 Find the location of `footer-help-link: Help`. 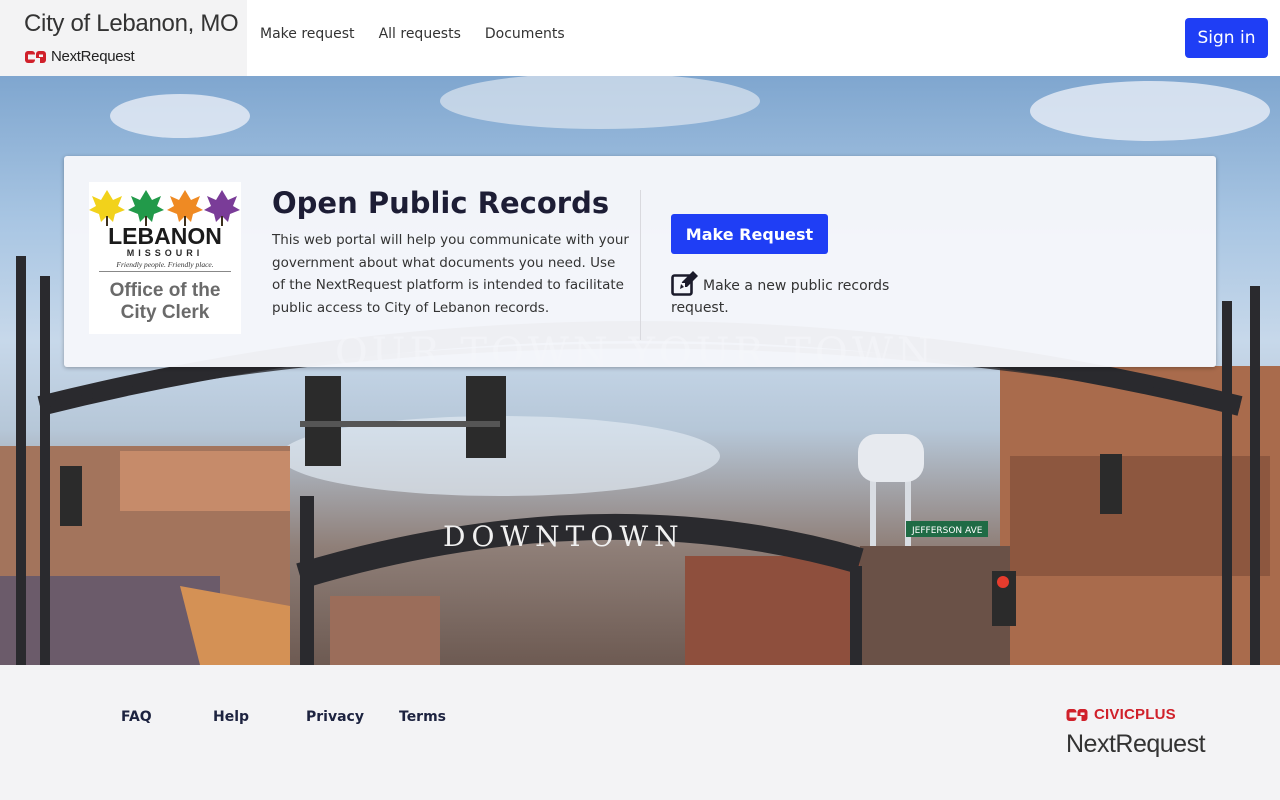

footer-help-link: Help is located at coordinates (231, 717).